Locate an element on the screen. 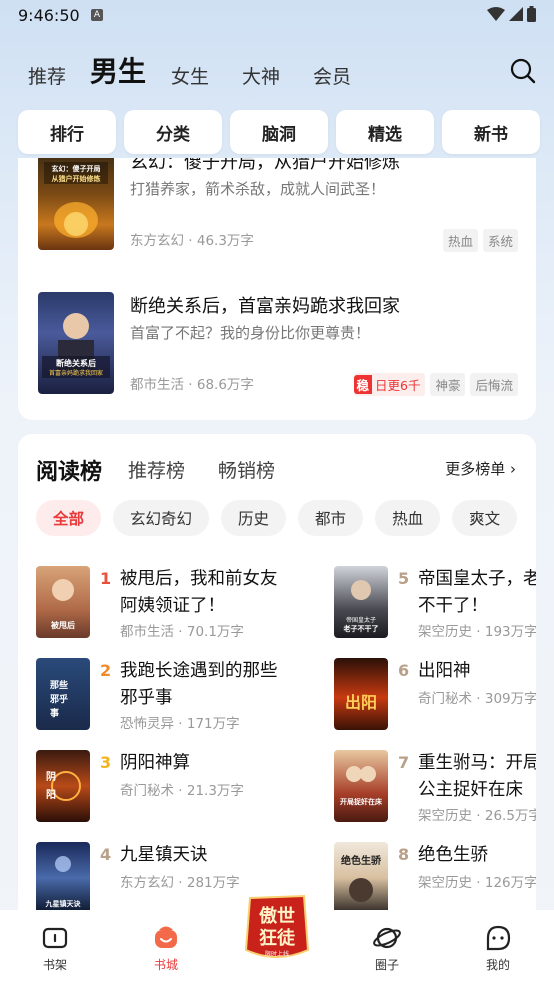 The height and width of the screenshot is (984, 554). rank-meta: 架空历史 · 193万字 is located at coordinates (477, 632).